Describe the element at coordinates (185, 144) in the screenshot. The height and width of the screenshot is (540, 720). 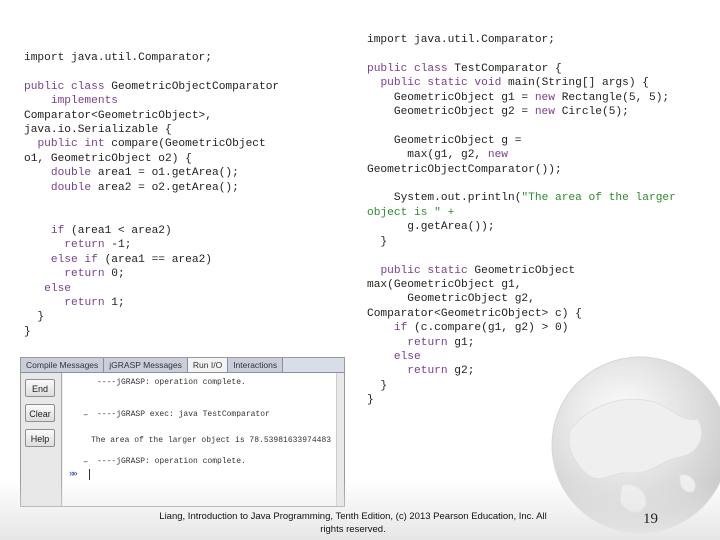
I see `code-text: compare(GeometricObject` at that location.